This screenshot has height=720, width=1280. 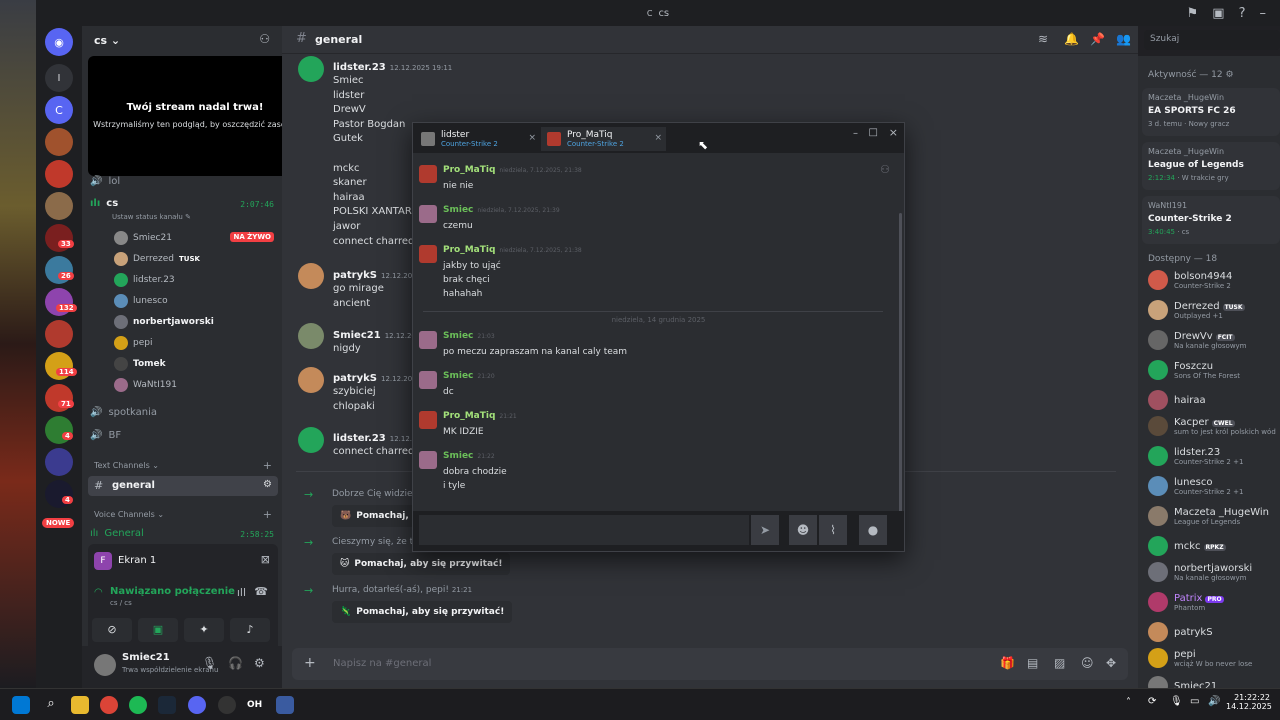 I want to click on send-button: ➤, so click(x=765, y=530).